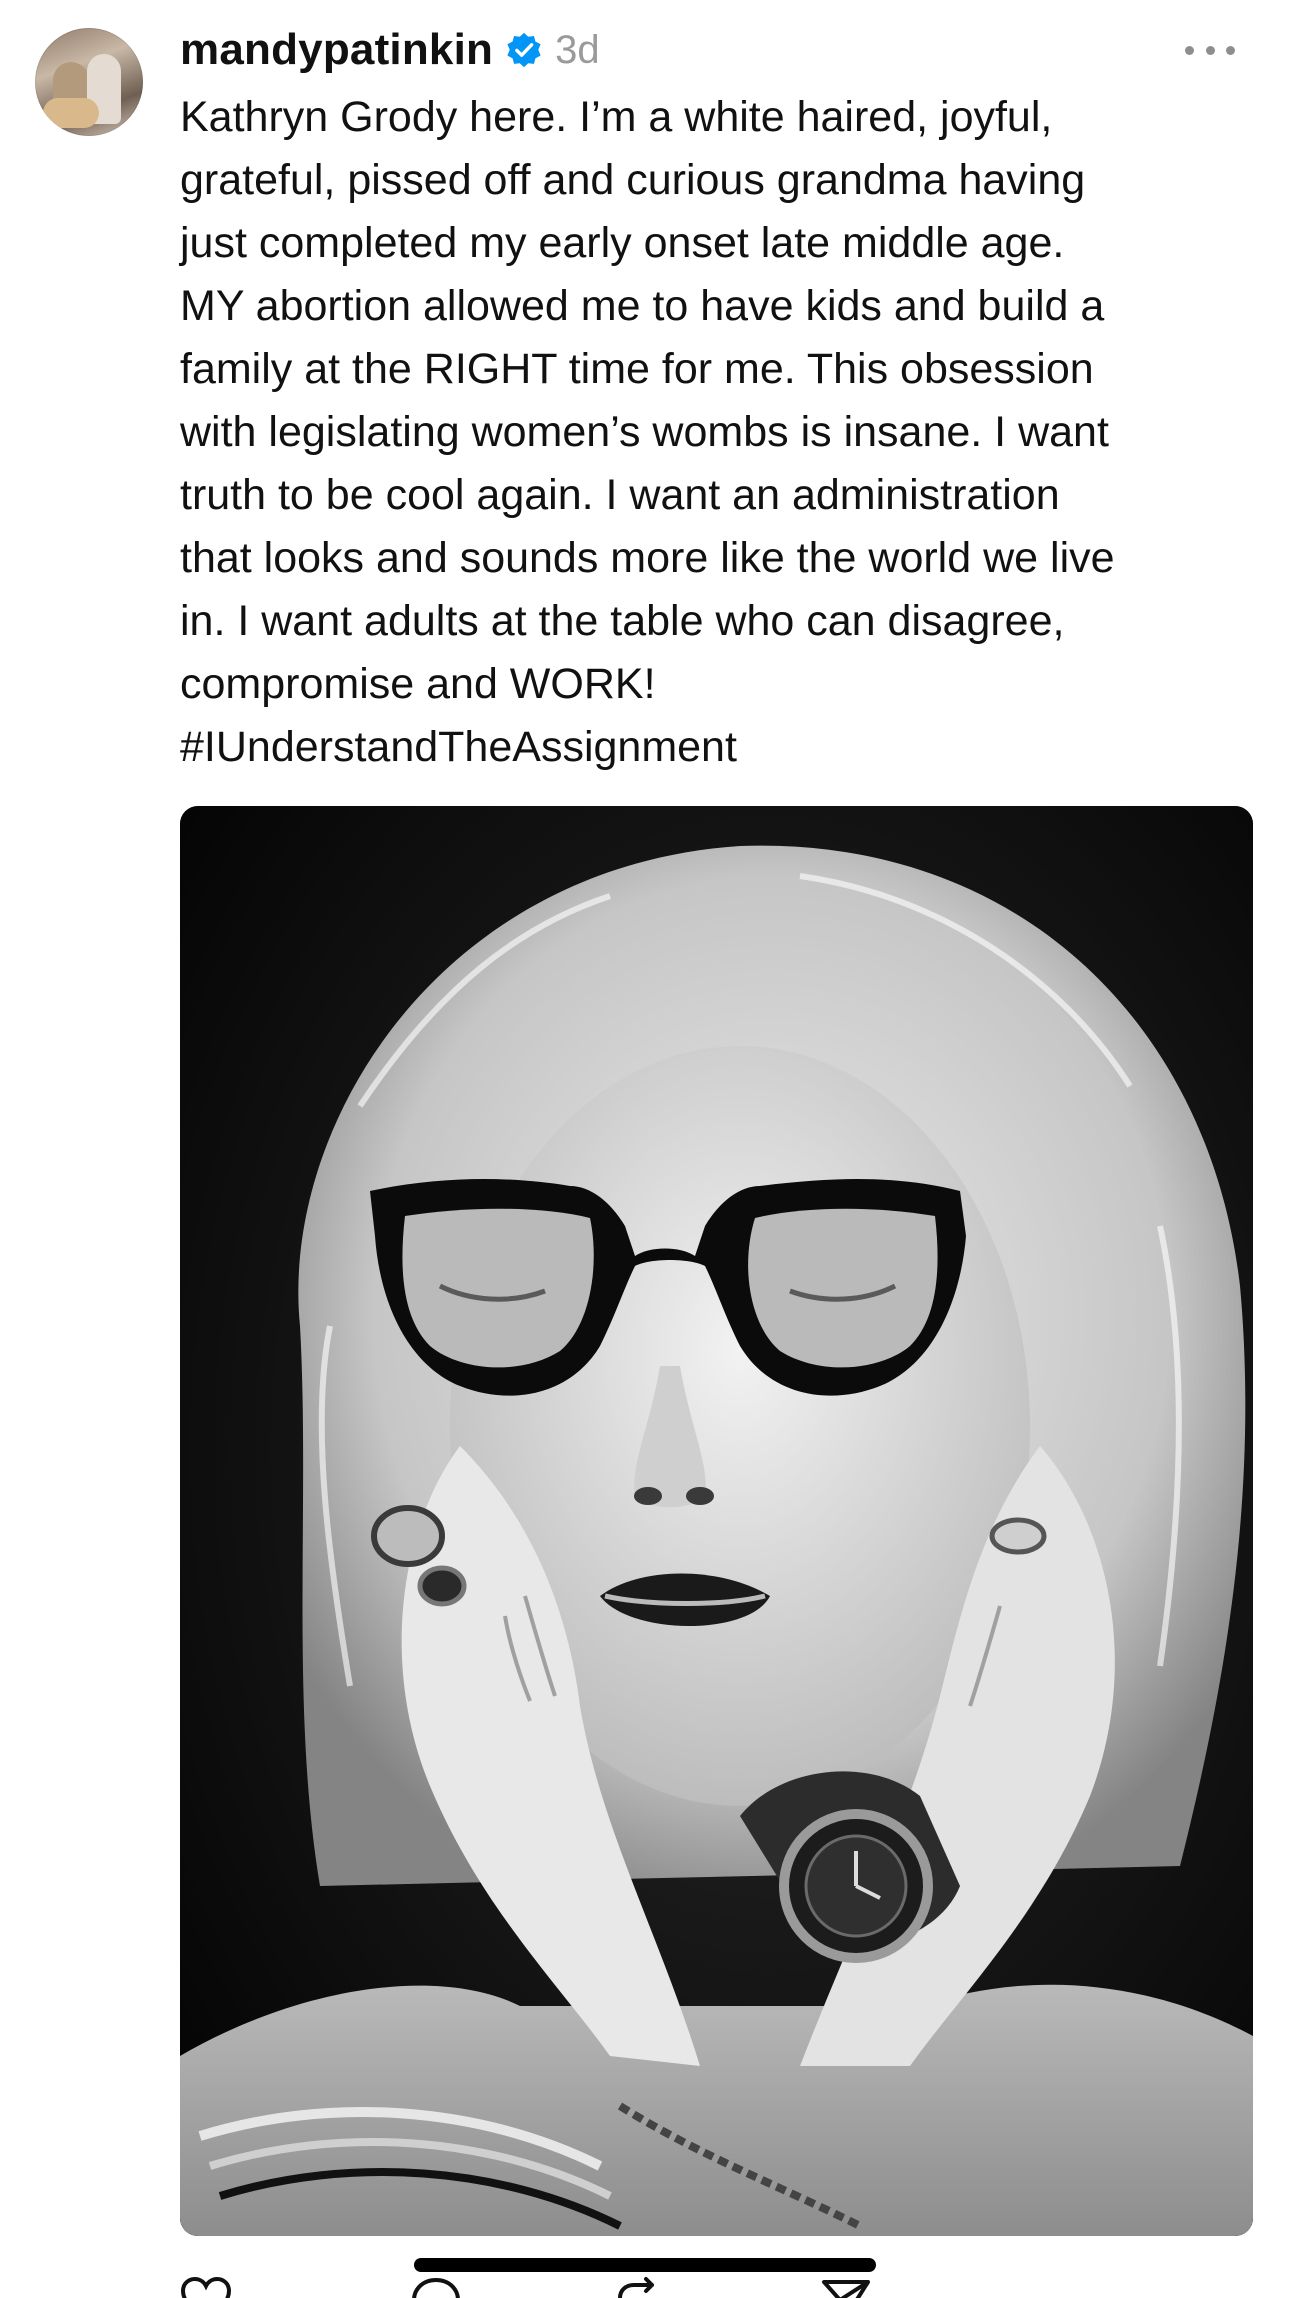 The width and height of the screenshot is (1290, 2298). What do you see at coordinates (71, 113) in the screenshot?
I see `avatar-dog` at bounding box center [71, 113].